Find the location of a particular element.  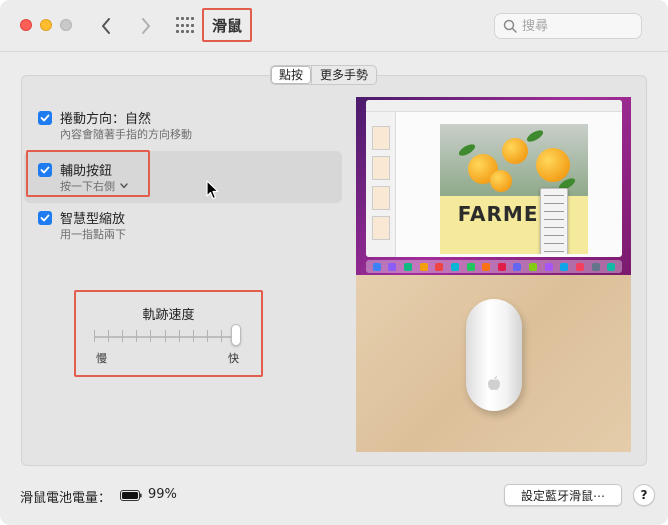

window-title: 滑鼠 is located at coordinates (226, 25).